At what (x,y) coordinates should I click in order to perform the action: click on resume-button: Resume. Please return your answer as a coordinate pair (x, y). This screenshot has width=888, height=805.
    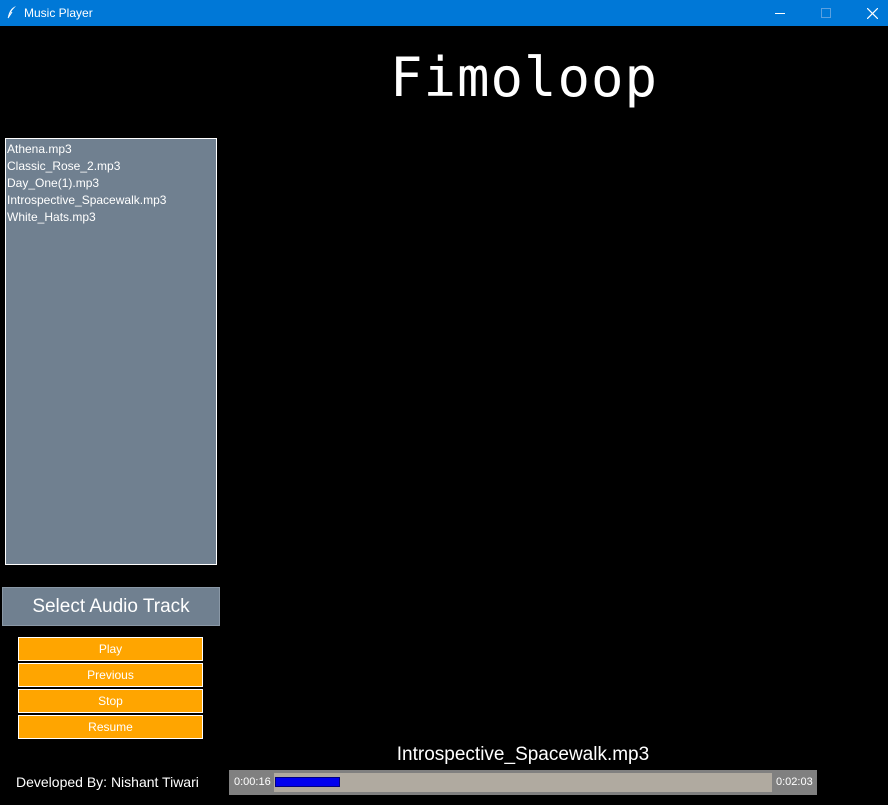
    Looking at the image, I should click on (110, 727).